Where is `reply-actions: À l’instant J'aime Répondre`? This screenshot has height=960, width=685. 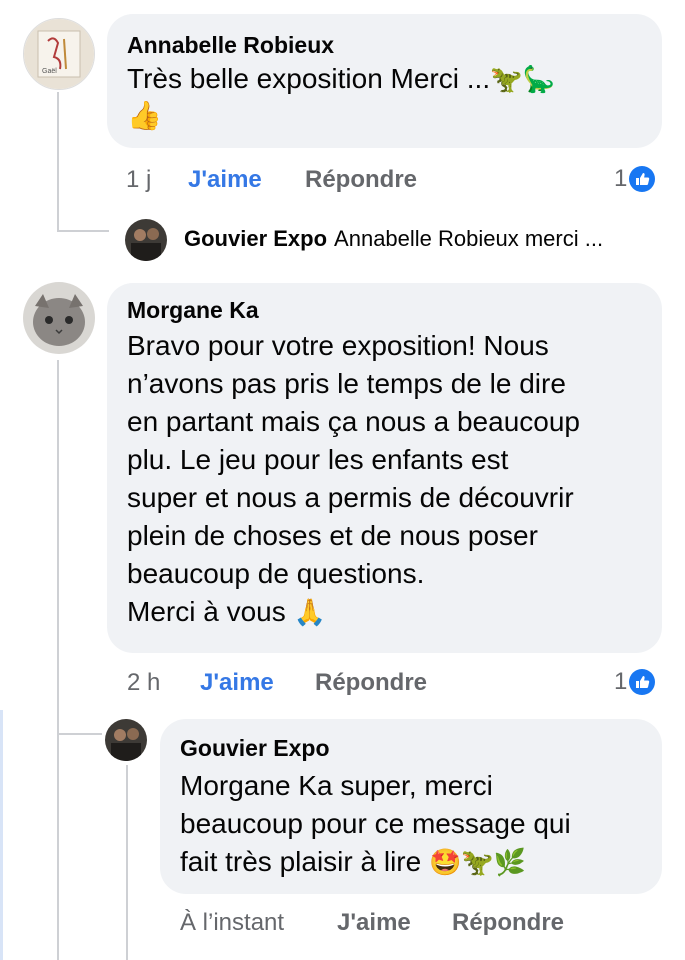 reply-actions: À l’instant J'aime Répondre is located at coordinates (342, 923).